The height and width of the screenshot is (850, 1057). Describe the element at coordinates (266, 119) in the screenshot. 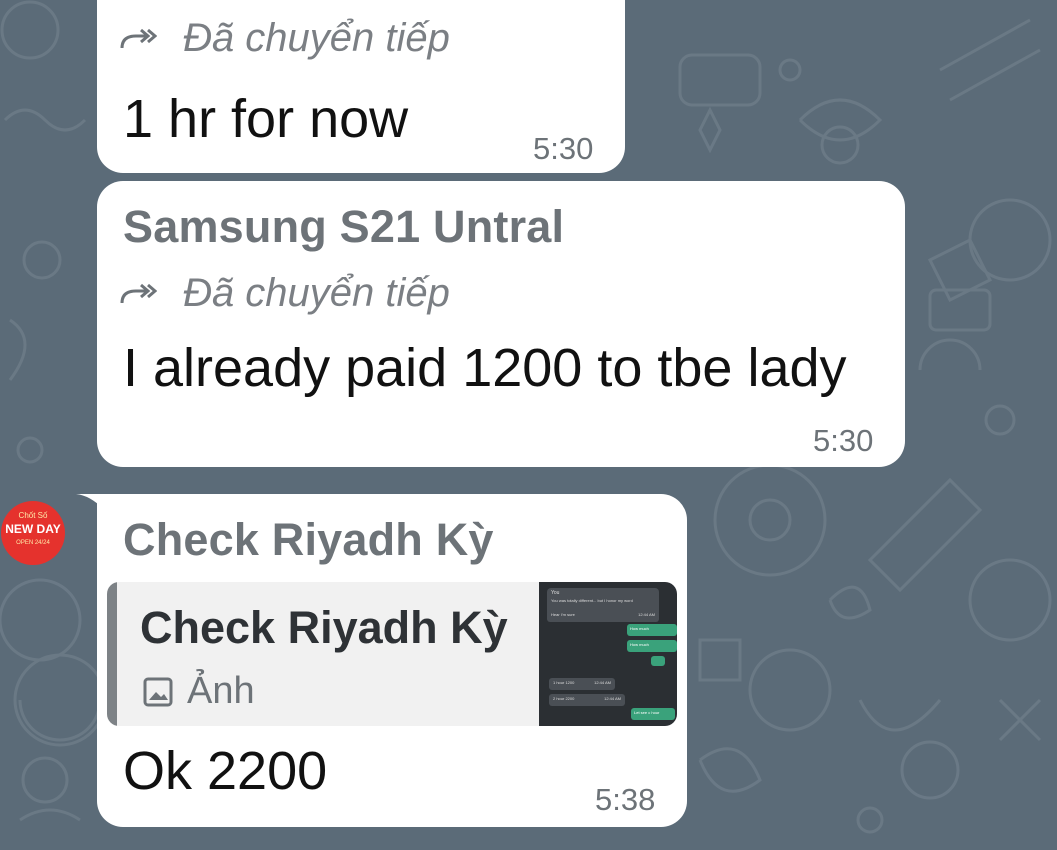

I see `message-text: 1 hr for now` at that location.